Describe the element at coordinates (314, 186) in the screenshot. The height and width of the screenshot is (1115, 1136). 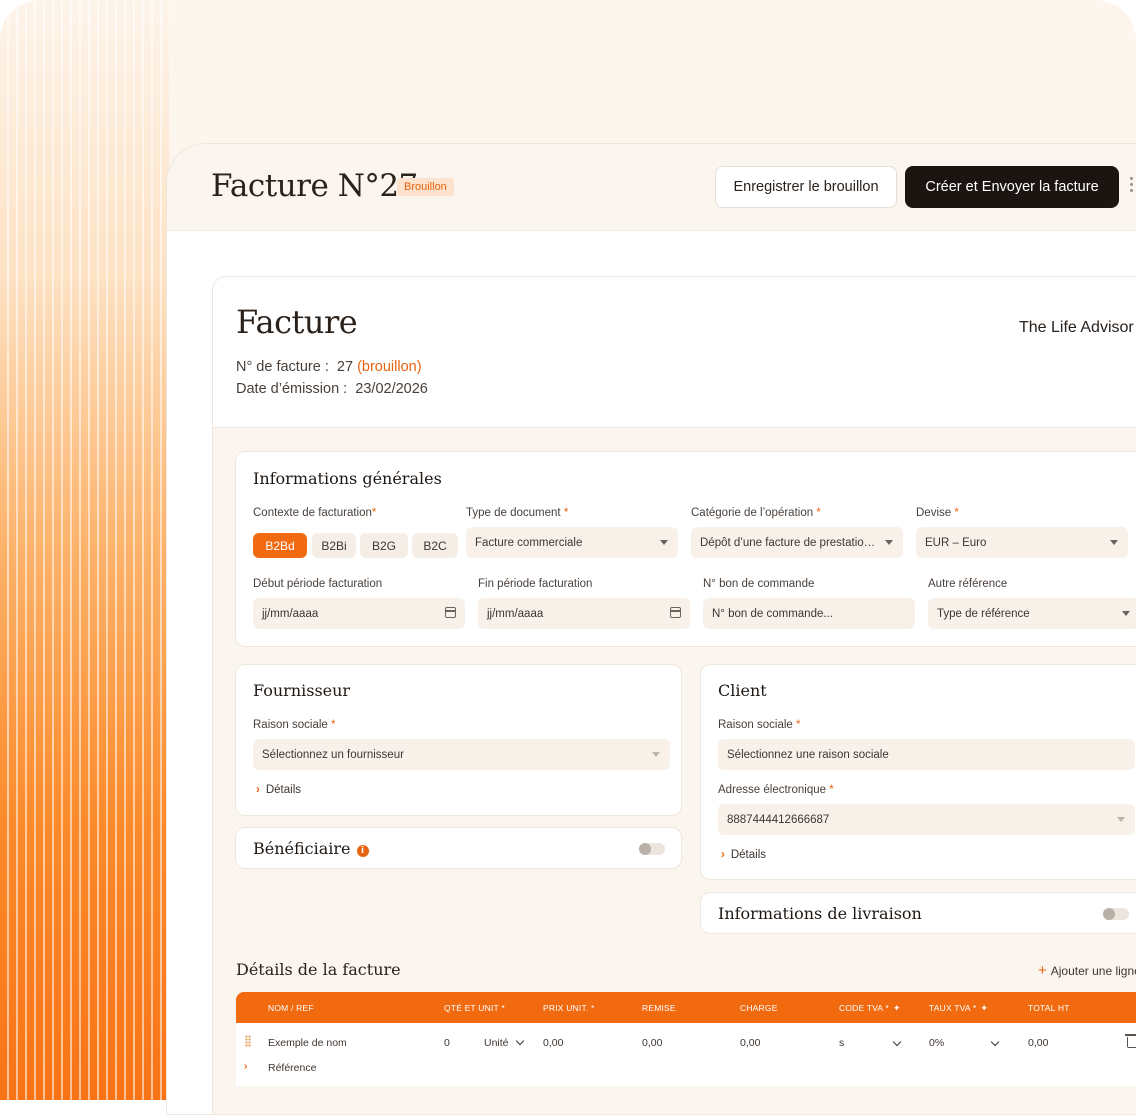
I see `page-title: Facture N°27` at that location.